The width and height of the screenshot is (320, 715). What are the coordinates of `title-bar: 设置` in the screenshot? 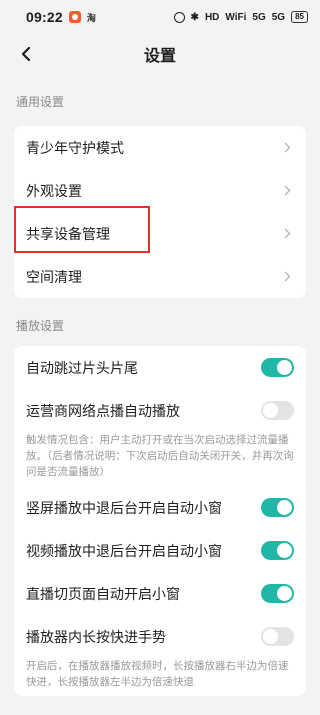 It's located at (160, 54).